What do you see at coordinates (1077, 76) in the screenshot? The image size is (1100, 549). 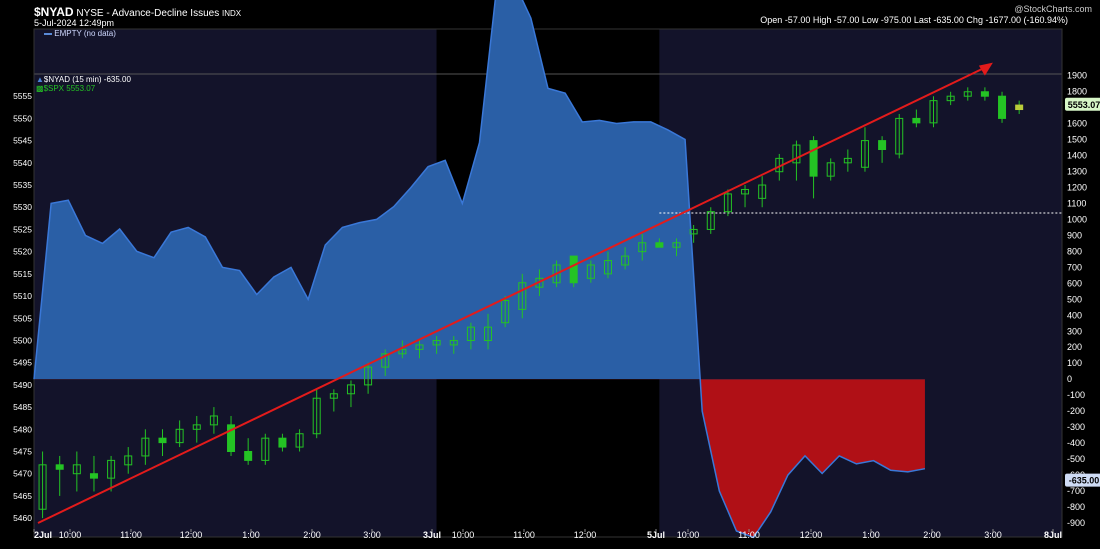 I see `y-right-tick-label: 1900` at bounding box center [1077, 76].